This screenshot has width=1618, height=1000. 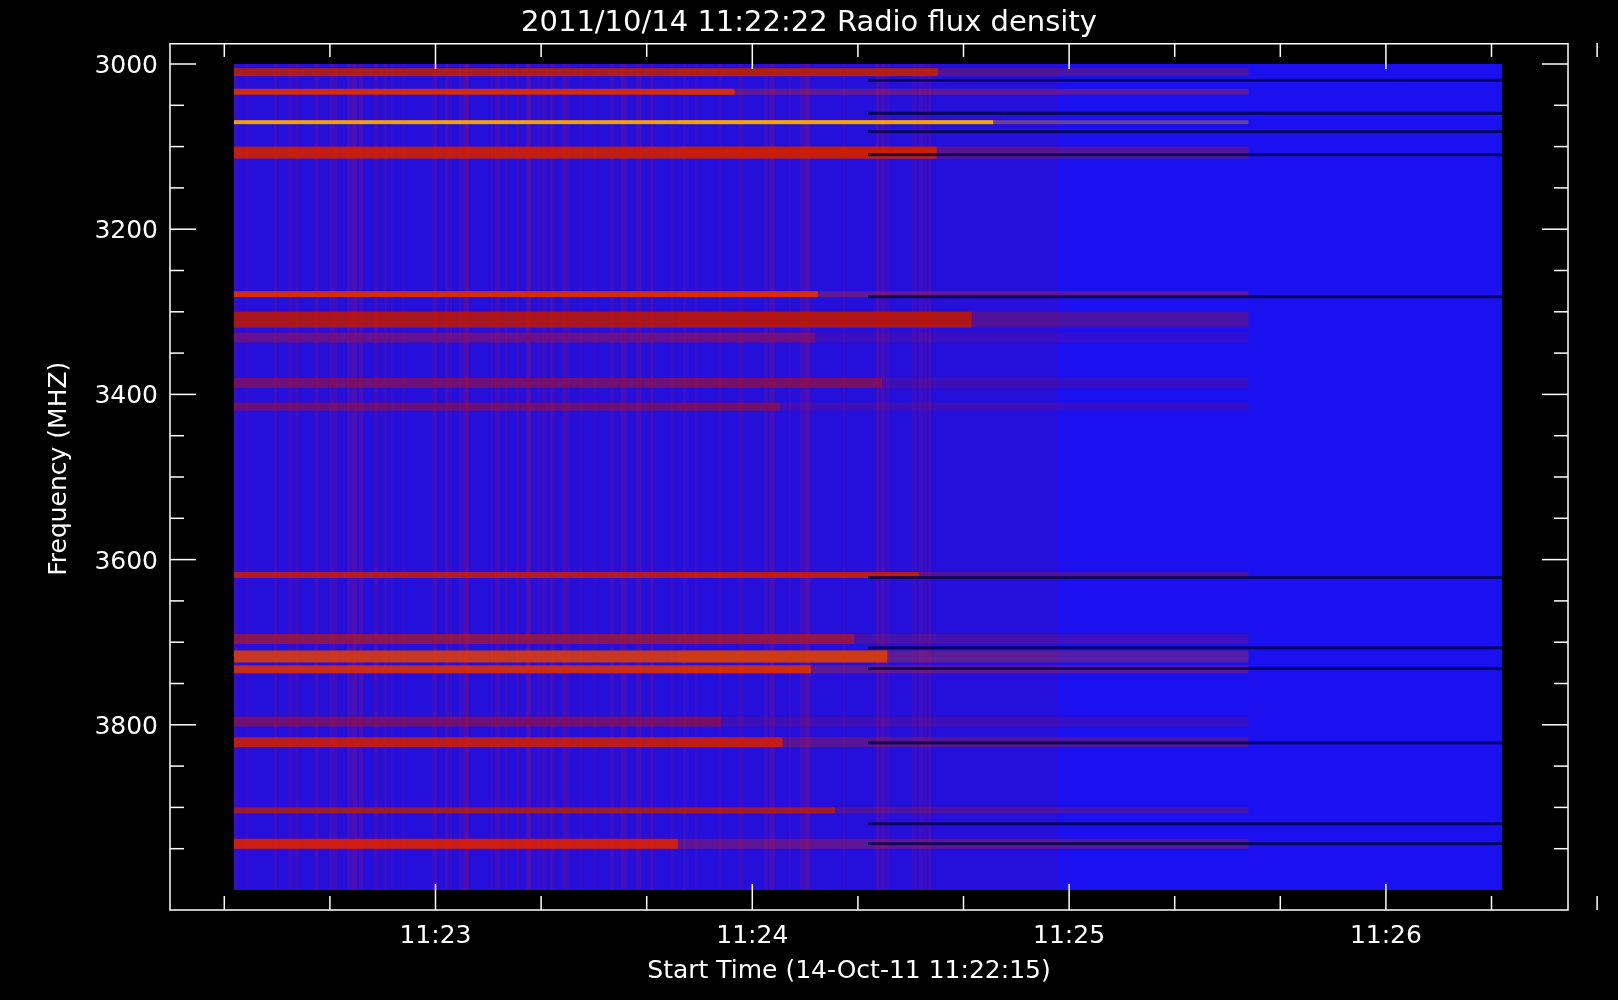 I want to click on x-axis-label: Start Time (14-Oct-11 11:22:15), so click(x=849, y=970).